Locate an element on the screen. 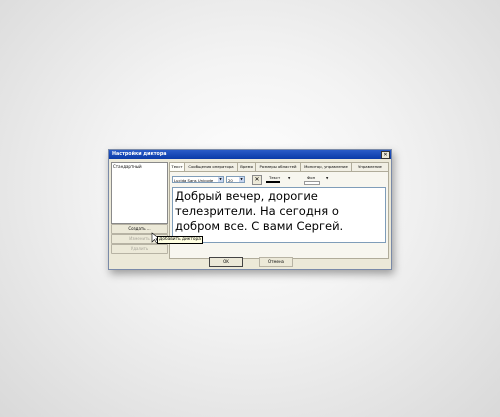 This screenshot has width=500, height=417. font-size-value: 20 is located at coordinates (230, 180).